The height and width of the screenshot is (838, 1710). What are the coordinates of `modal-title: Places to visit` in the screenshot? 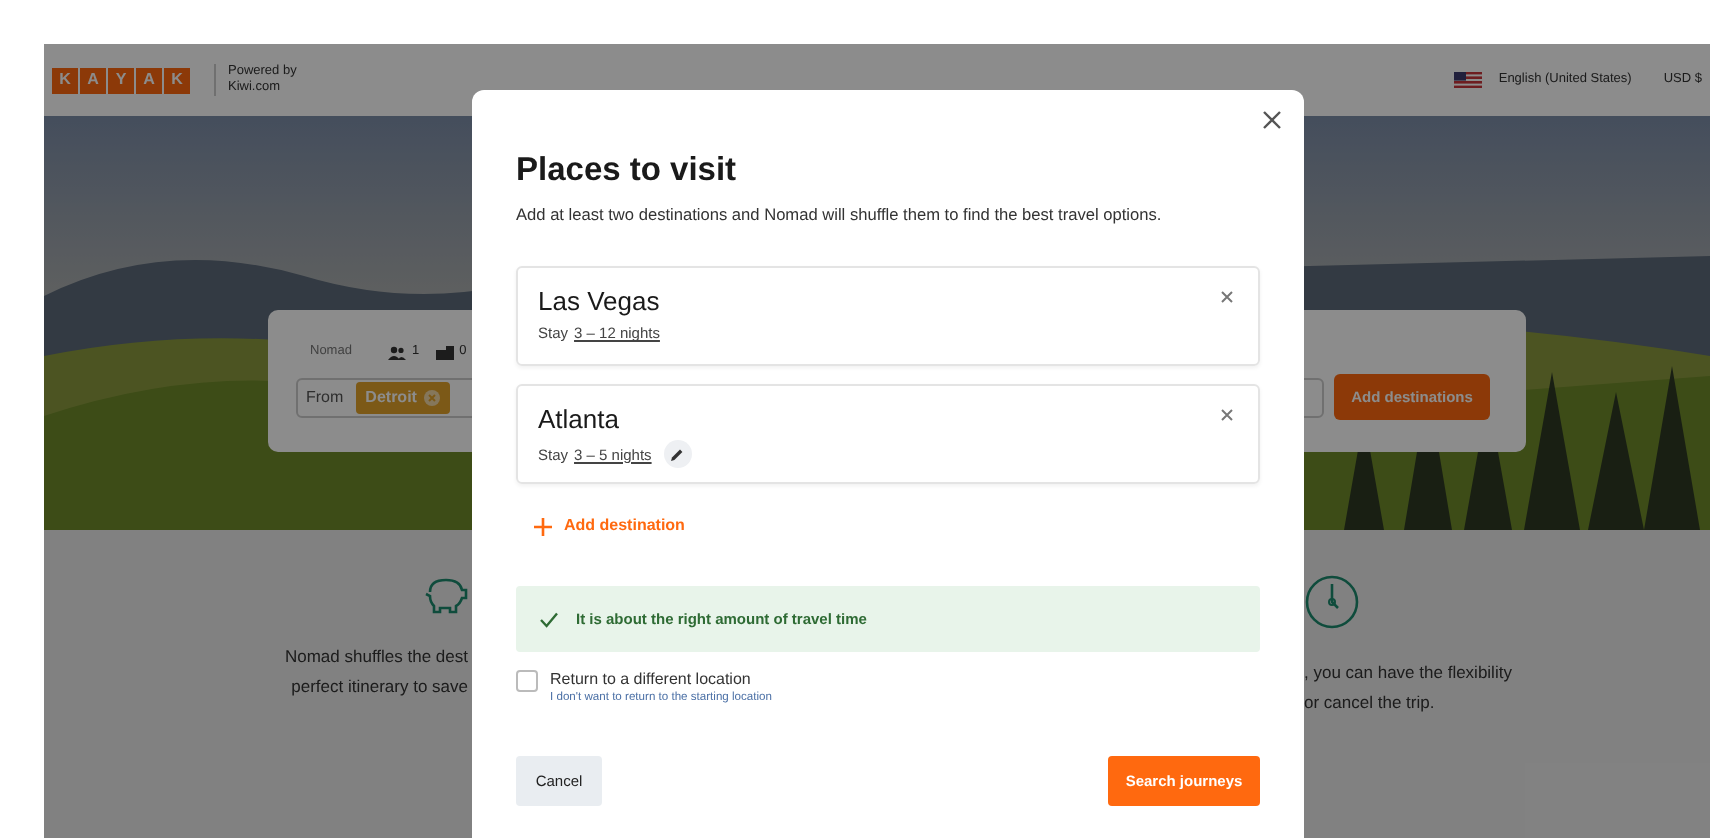 It's located at (627, 170).